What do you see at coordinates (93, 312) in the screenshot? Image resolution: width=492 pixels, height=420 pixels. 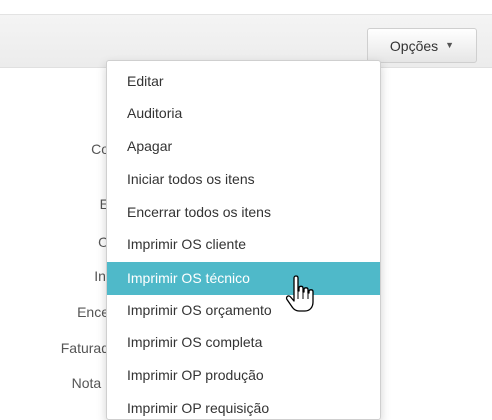 I see `form-label: Ence` at bounding box center [93, 312].